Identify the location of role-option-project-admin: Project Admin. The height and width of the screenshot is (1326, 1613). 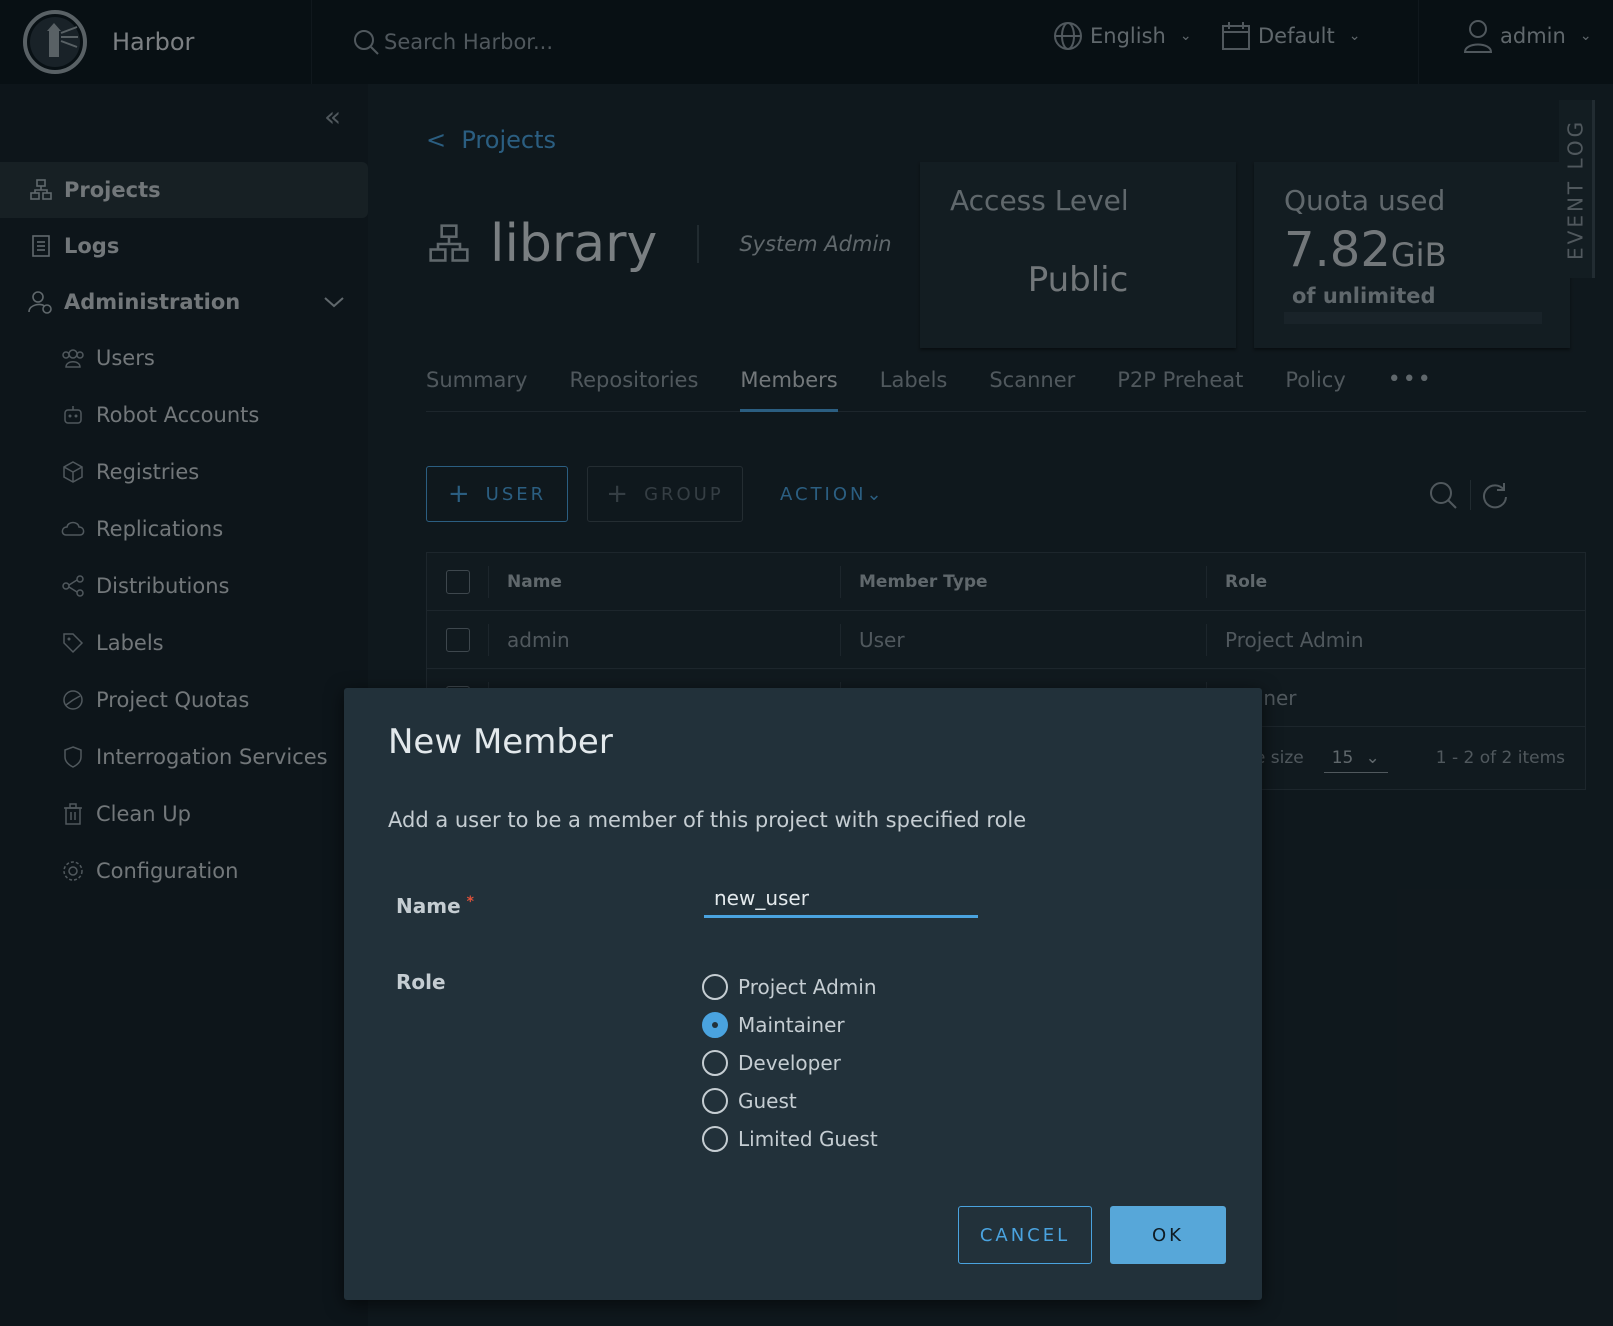
(790, 987).